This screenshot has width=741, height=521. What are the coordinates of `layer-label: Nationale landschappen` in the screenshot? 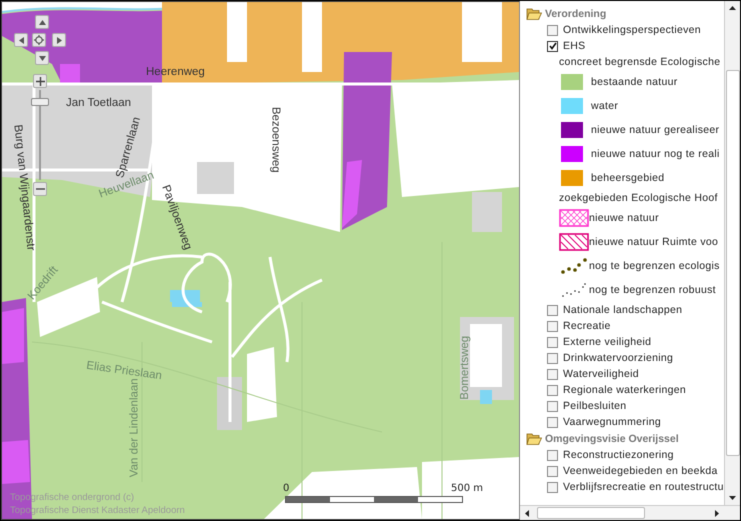 It's located at (622, 310).